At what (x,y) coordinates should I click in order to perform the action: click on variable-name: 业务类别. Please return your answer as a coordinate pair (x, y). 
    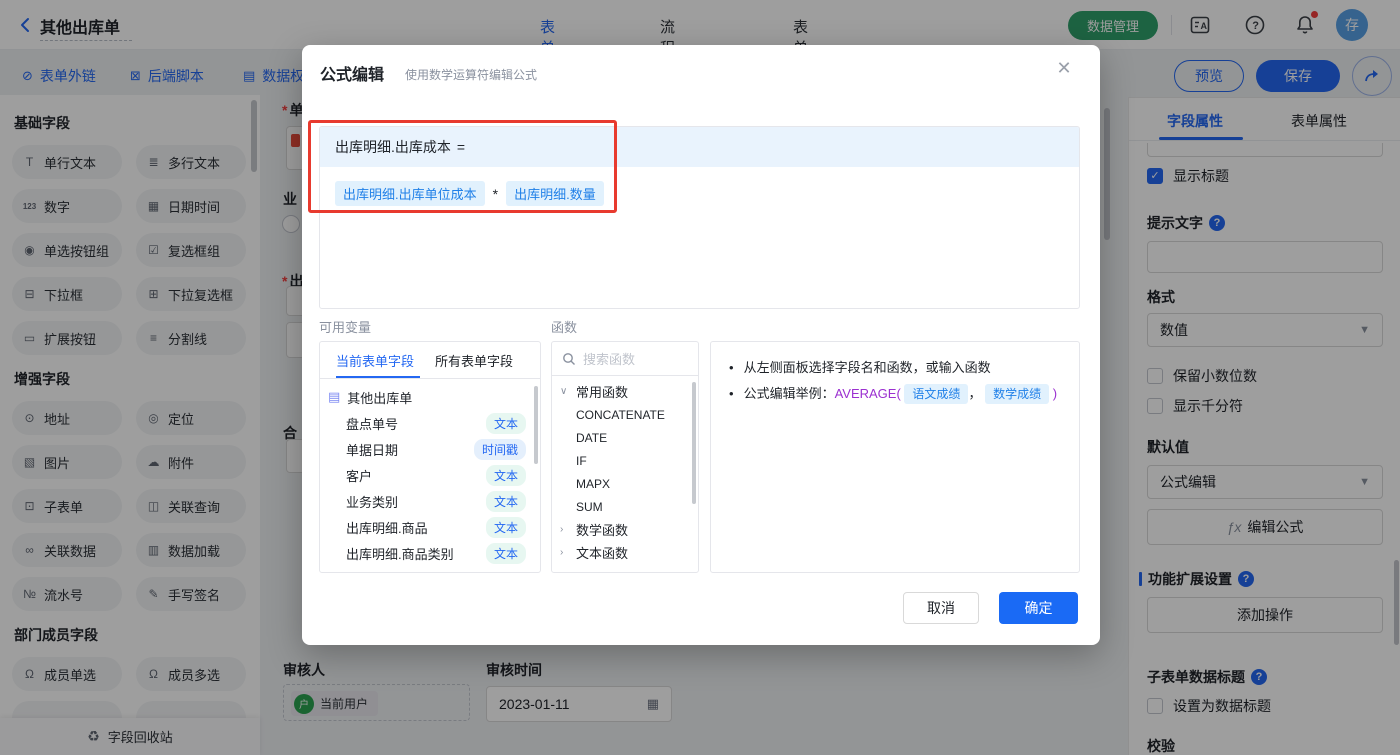
    Looking at the image, I should click on (372, 502).